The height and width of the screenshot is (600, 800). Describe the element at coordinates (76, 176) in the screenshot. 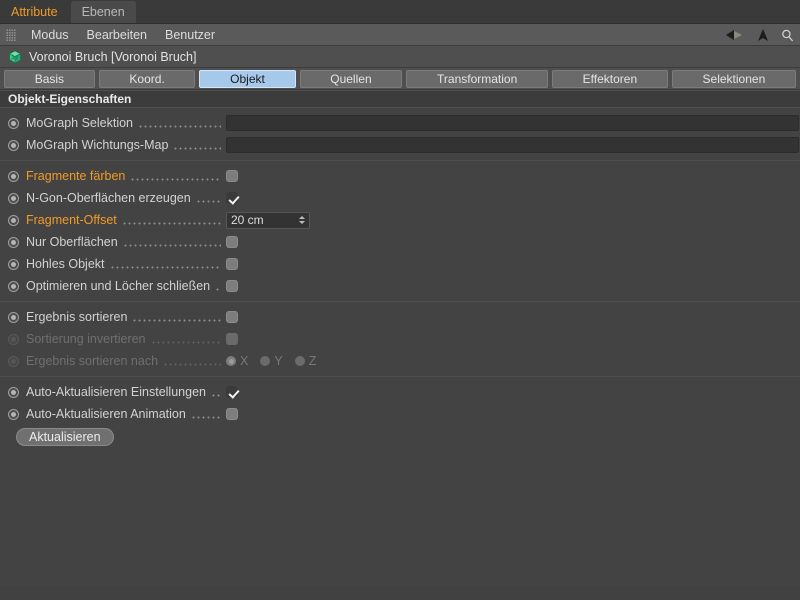

I see `property-label: Fragmente färben` at that location.